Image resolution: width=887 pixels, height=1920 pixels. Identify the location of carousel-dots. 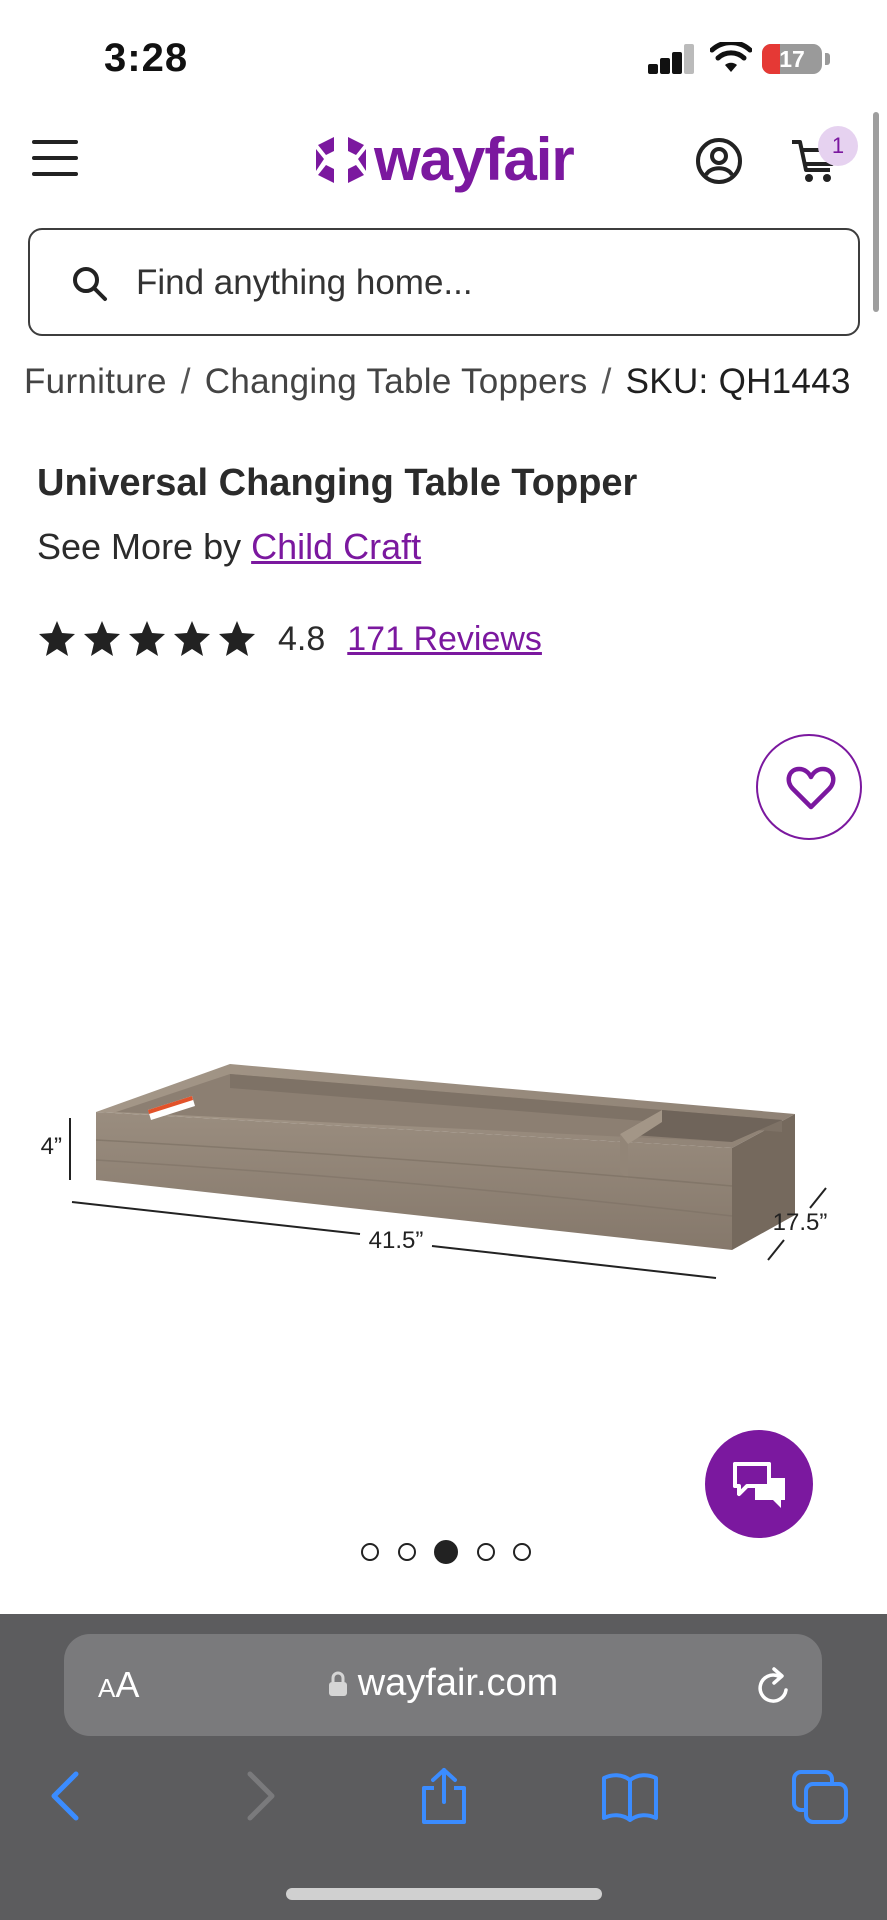
(446, 1552).